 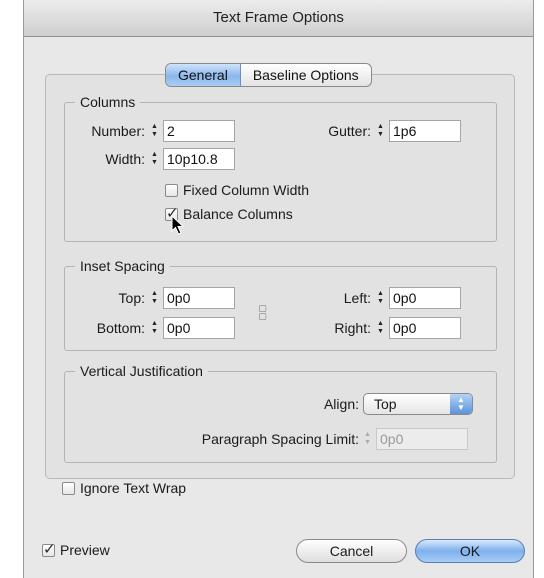 What do you see at coordinates (199, 131) in the screenshot?
I see `number-input: 2` at bounding box center [199, 131].